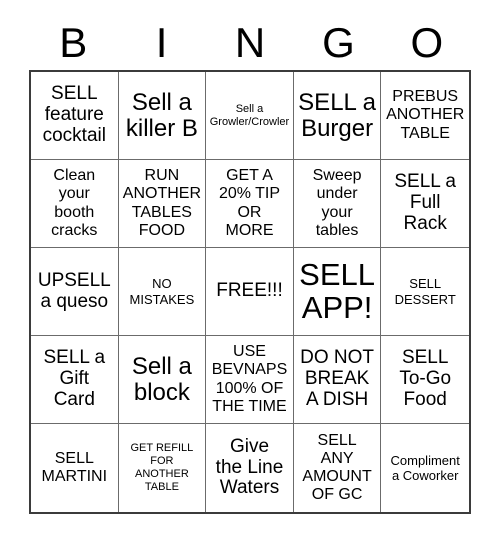  What do you see at coordinates (161, 42) in the screenshot?
I see `bingo-header-letter-i: I` at bounding box center [161, 42].